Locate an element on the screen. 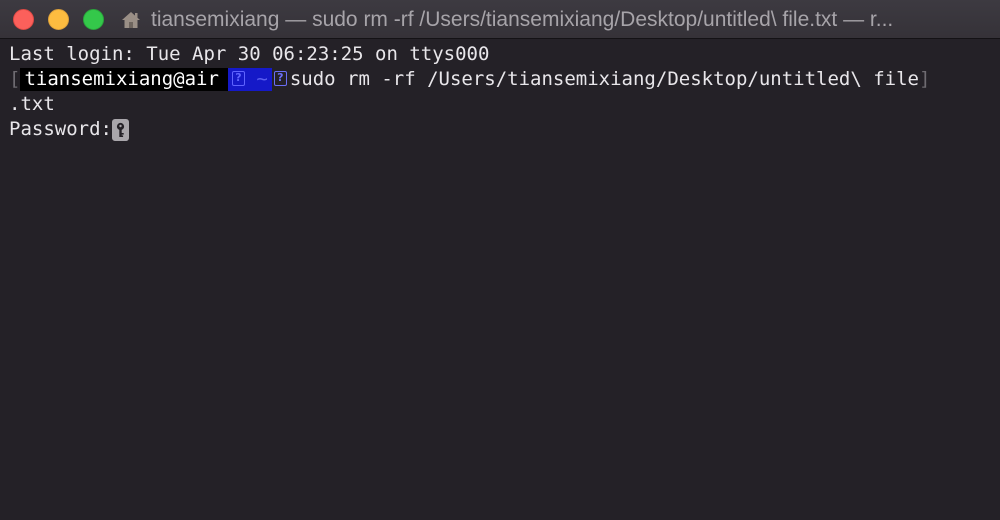 The image size is (1000, 520). zoom-button is located at coordinates (93, 19).